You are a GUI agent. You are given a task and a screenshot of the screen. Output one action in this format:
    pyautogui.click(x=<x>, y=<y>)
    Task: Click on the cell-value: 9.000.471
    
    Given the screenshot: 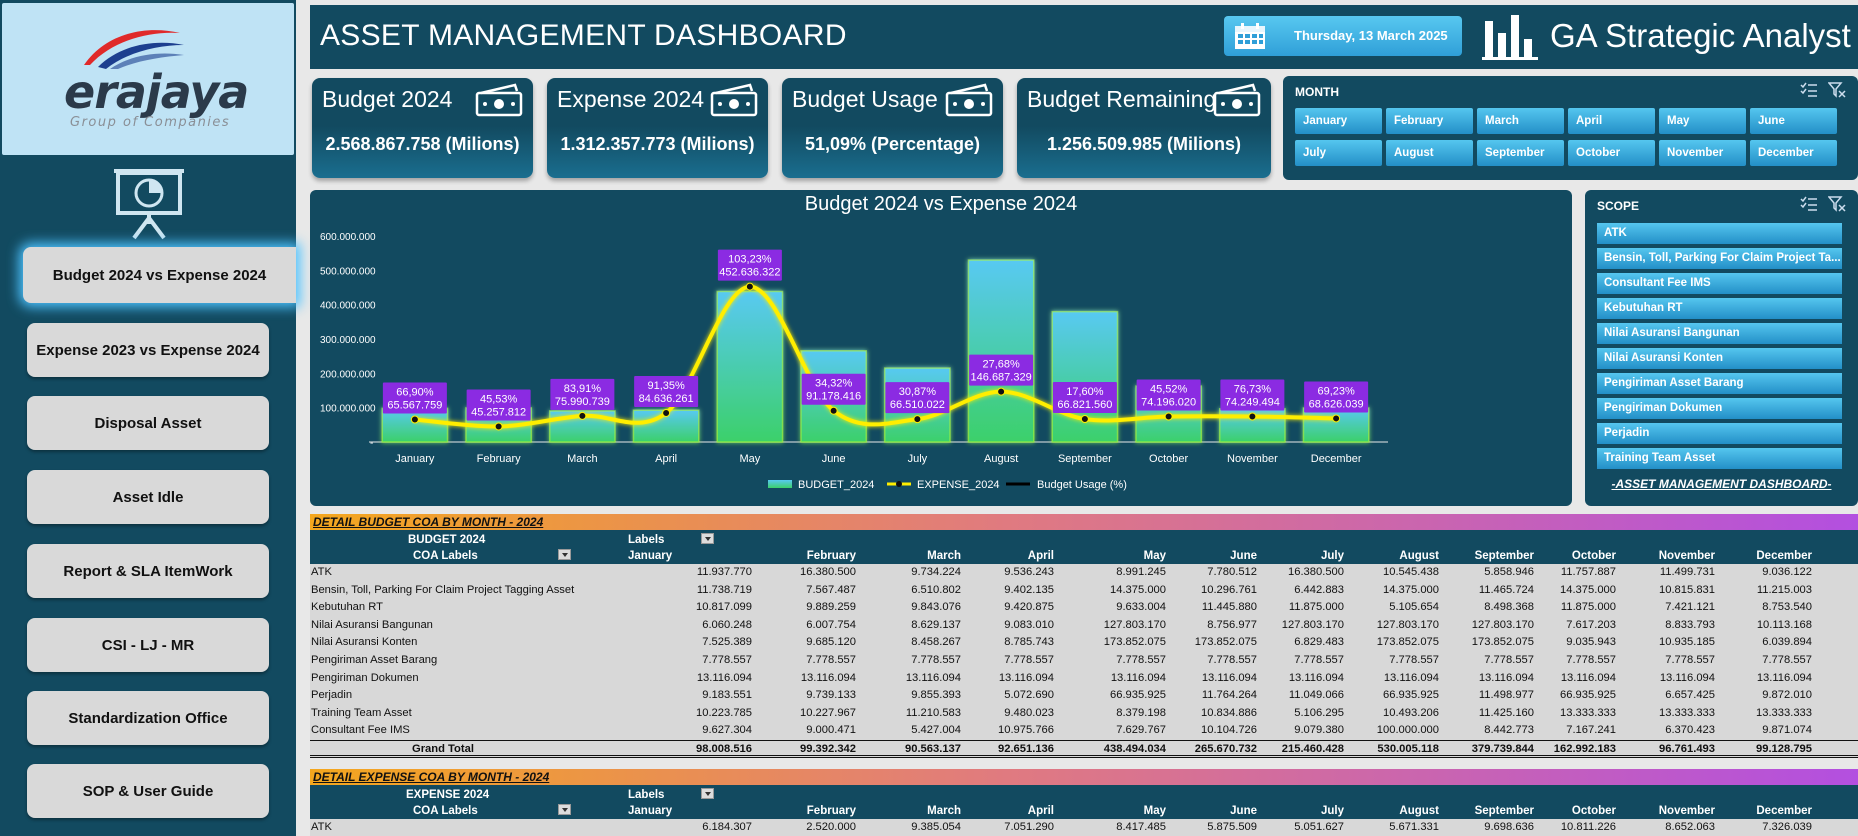 What is the action you would take?
    pyautogui.click(x=831, y=730)
    